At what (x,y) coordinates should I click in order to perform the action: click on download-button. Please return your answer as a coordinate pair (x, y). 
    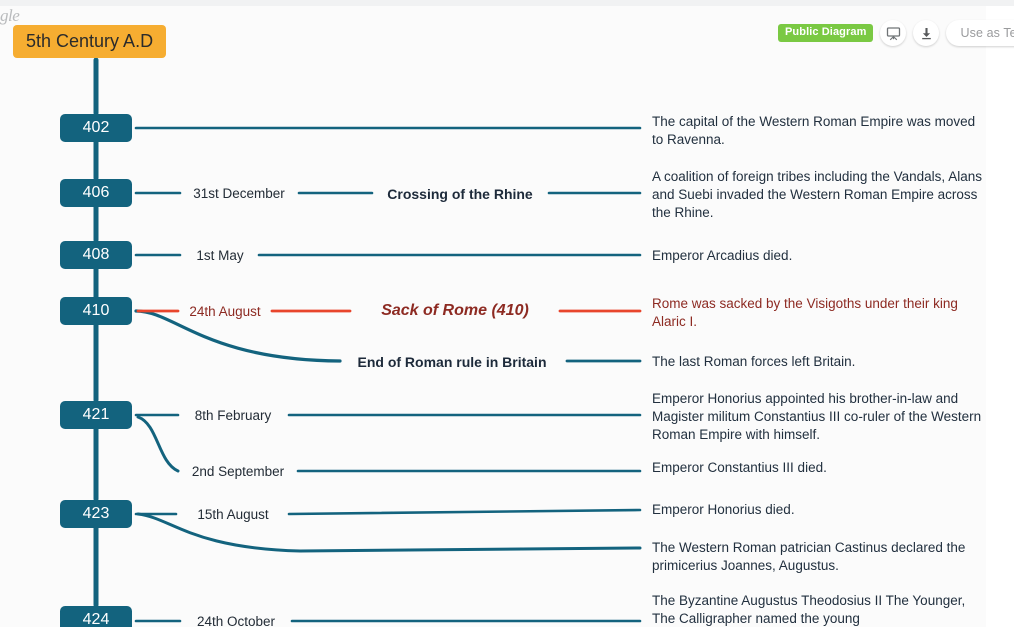
    Looking at the image, I should click on (926, 33).